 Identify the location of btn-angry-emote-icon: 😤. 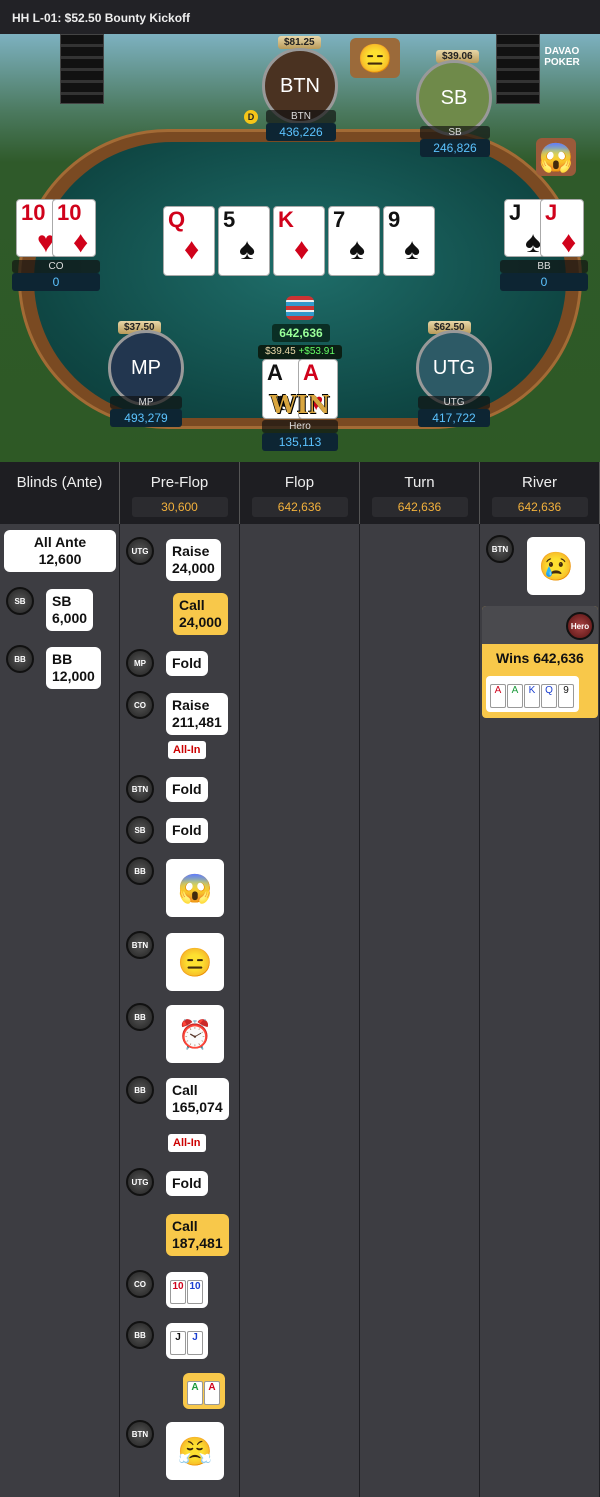
(195, 1451).